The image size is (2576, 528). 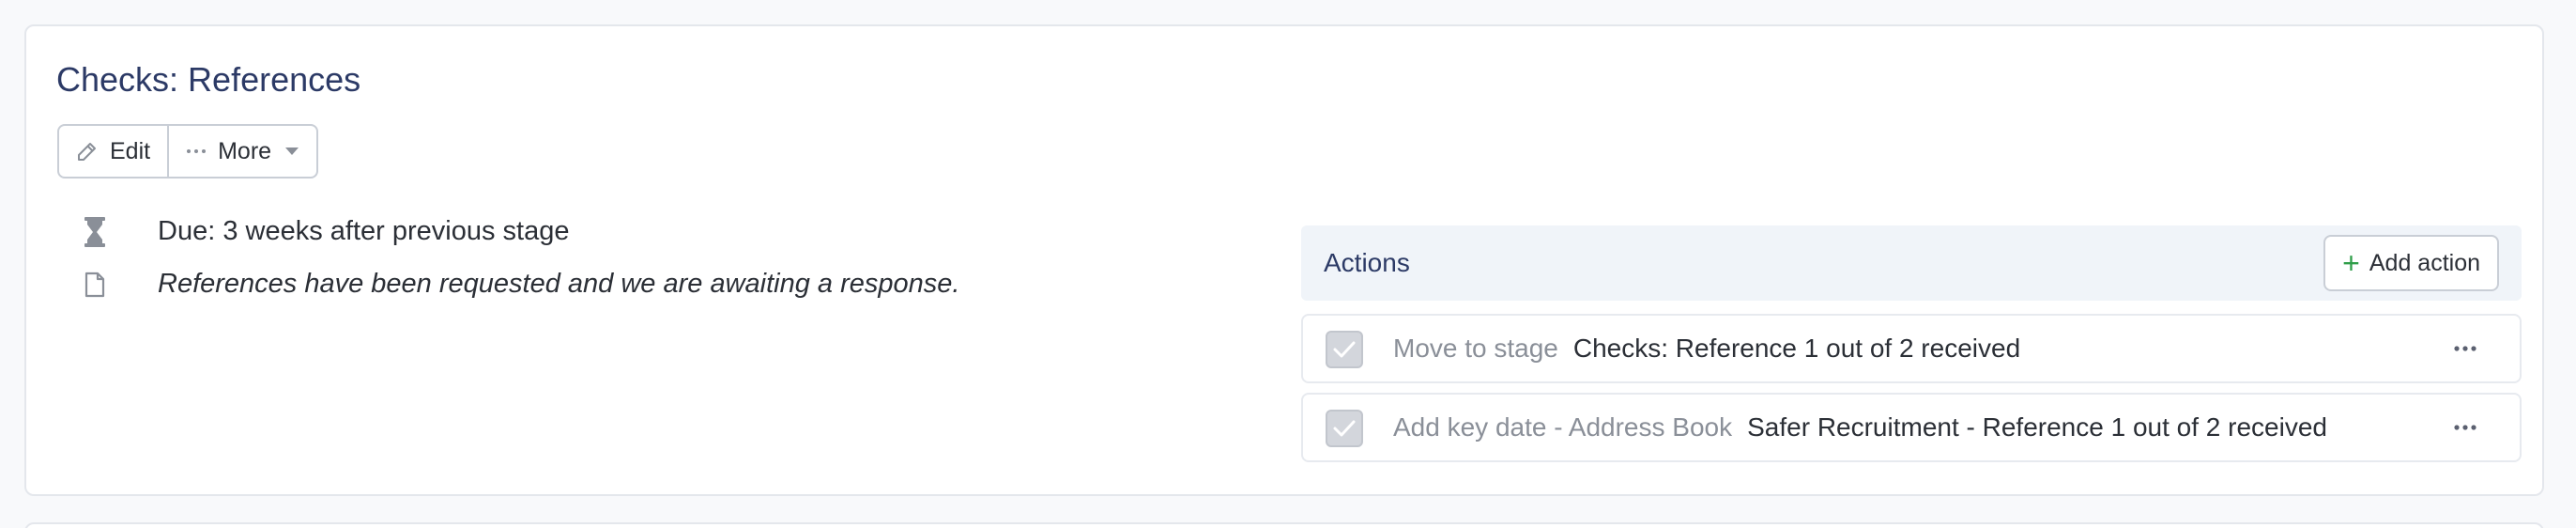 What do you see at coordinates (87, 151) in the screenshot?
I see `pencil-icon` at bounding box center [87, 151].